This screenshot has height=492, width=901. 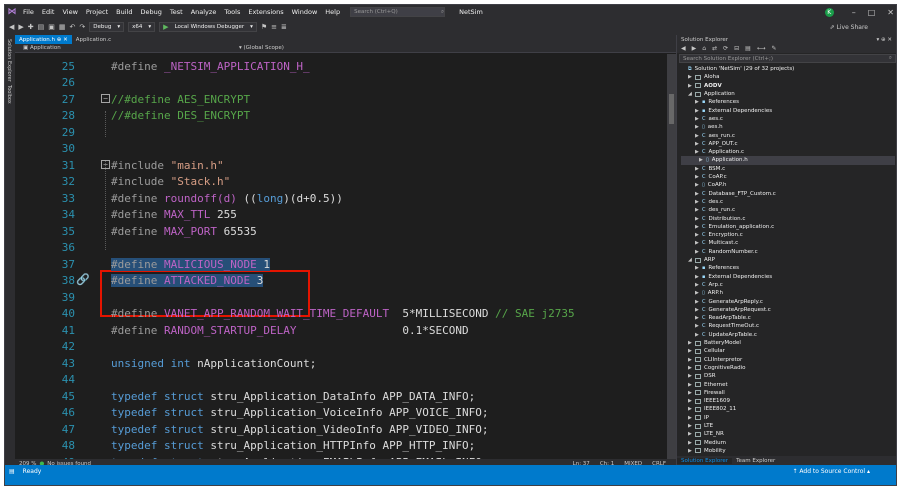 What do you see at coordinates (305, 12) in the screenshot?
I see `menu-item-window: Window` at bounding box center [305, 12].